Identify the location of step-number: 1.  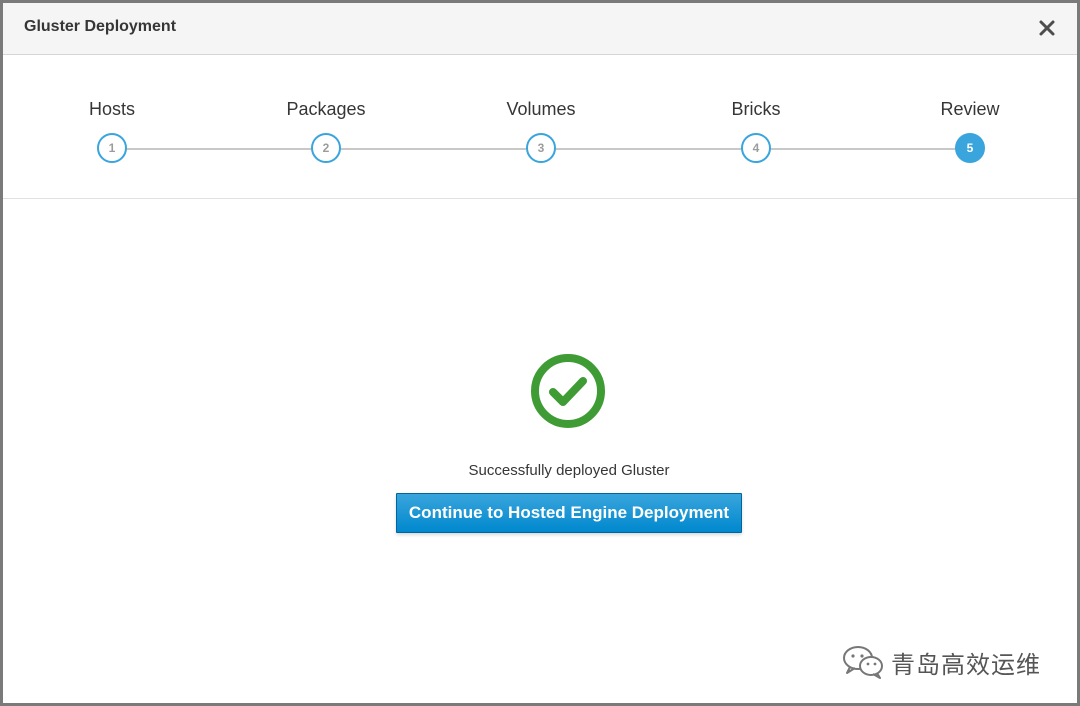
(112, 148).